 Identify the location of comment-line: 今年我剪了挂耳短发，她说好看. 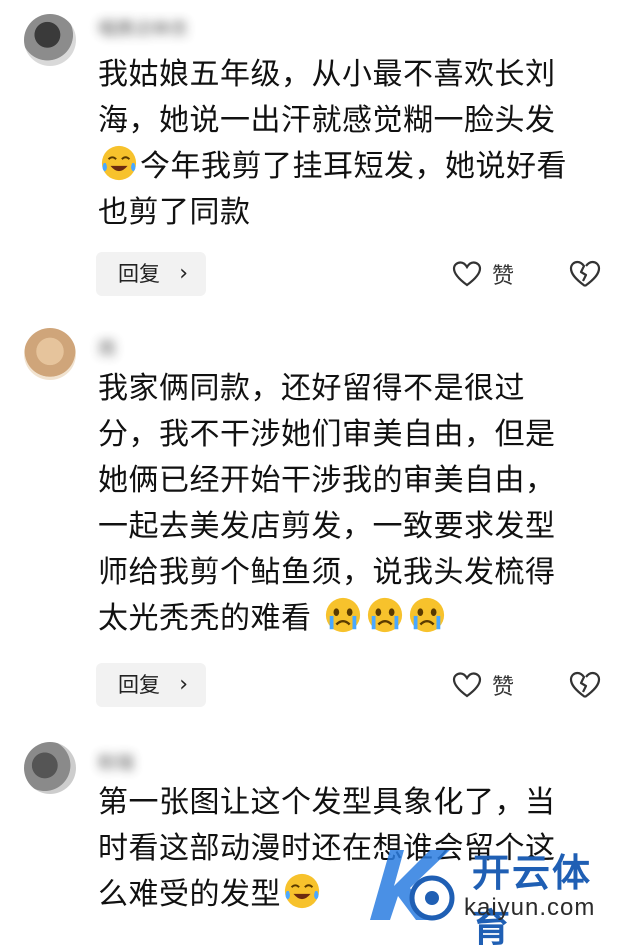
(353, 166).